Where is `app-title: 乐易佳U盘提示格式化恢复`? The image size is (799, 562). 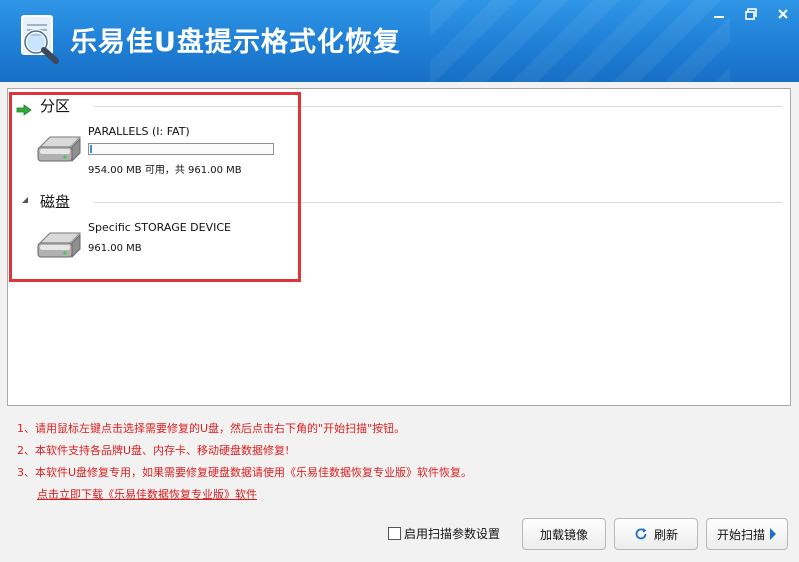
app-title: 乐易佳U盘提示格式化恢复 is located at coordinates (235, 42).